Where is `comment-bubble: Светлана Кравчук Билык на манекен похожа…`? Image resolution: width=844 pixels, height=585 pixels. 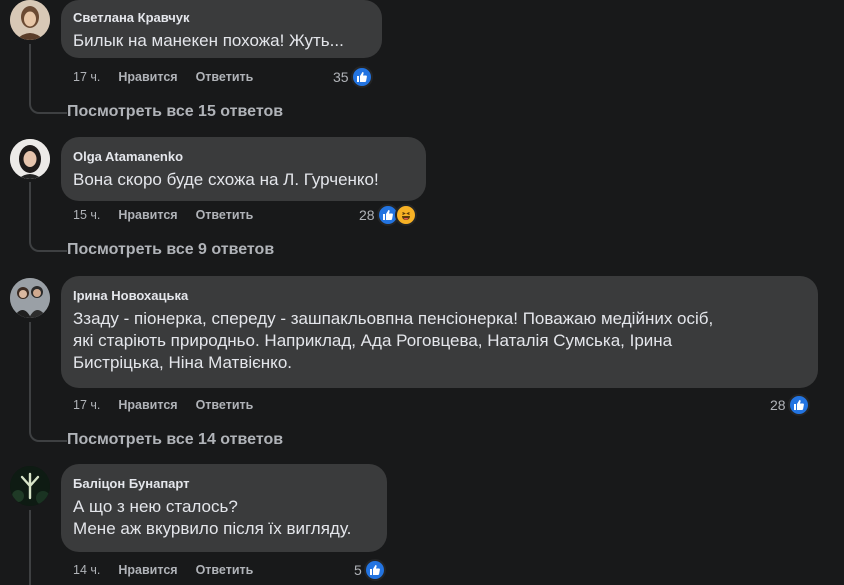
comment-bubble: Светлана Кравчук Билык на манекен похожа… is located at coordinates (221, 29).